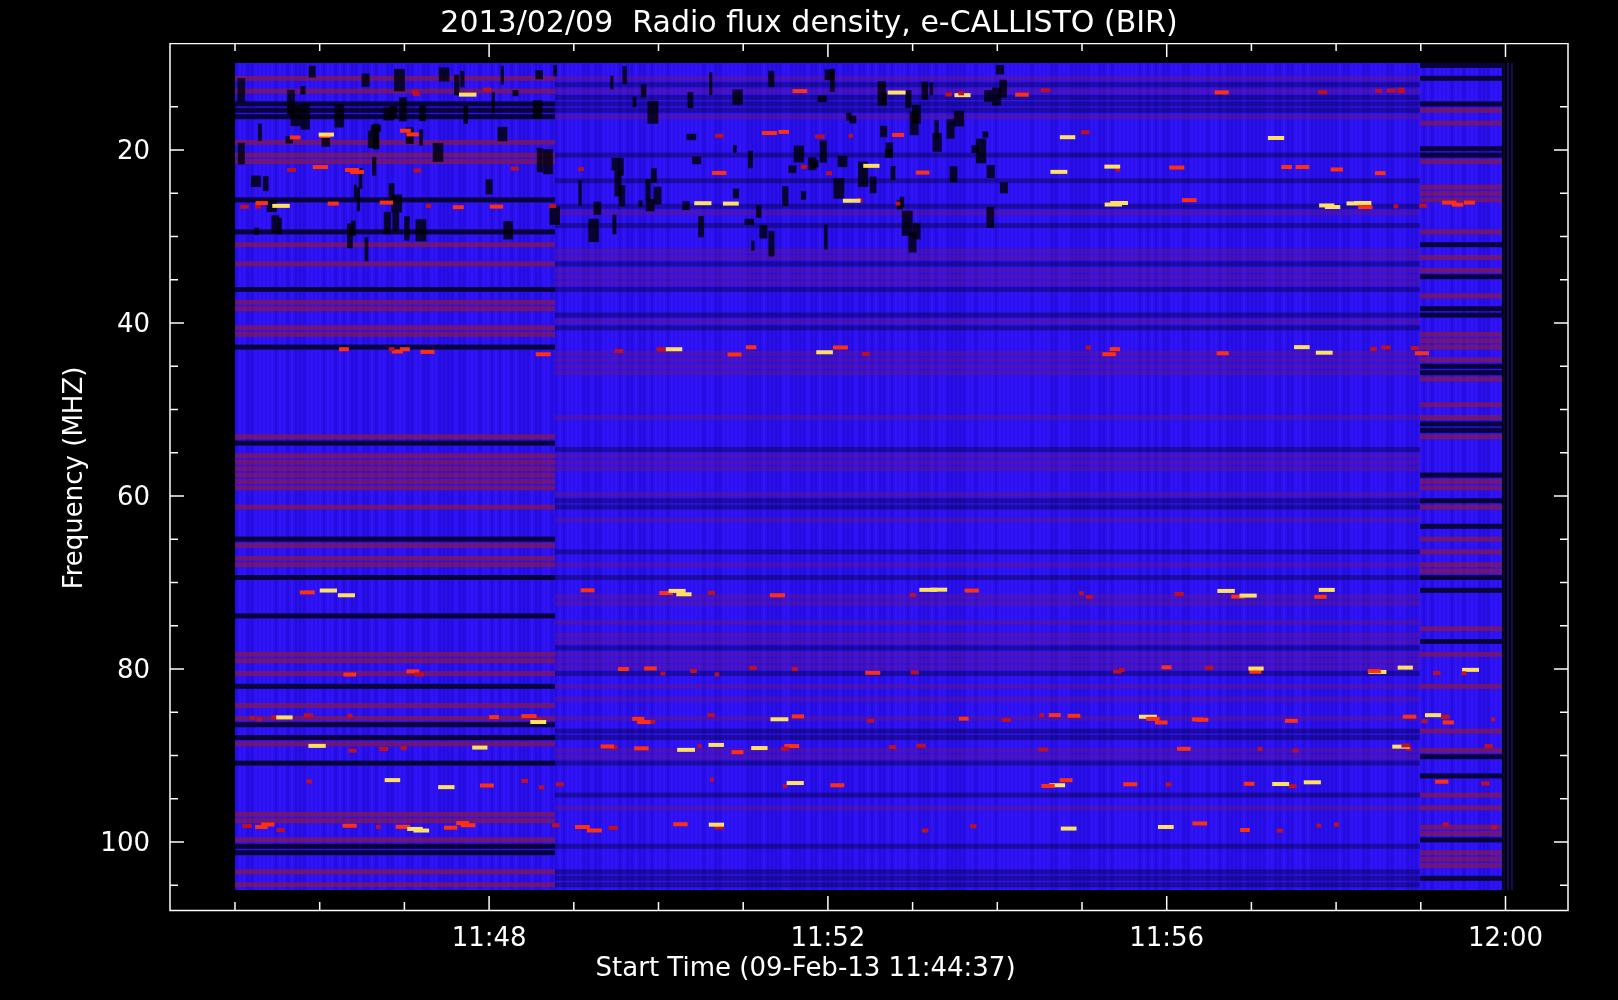 The height and width of the screenshot is (1000, 1618). Describe the element at coordinates (1505, 937) in the screenshot. I see `x-tick-label: 12:00` at that location.